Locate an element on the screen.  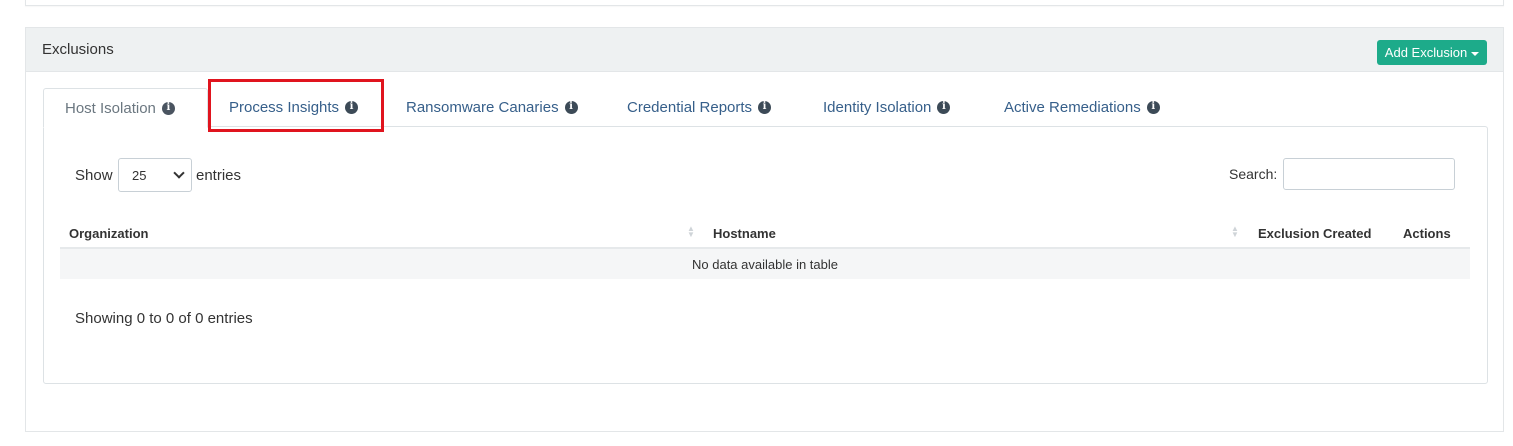
tab-active-remediations: Active Remediations i is located at coordinates (1082, 107).